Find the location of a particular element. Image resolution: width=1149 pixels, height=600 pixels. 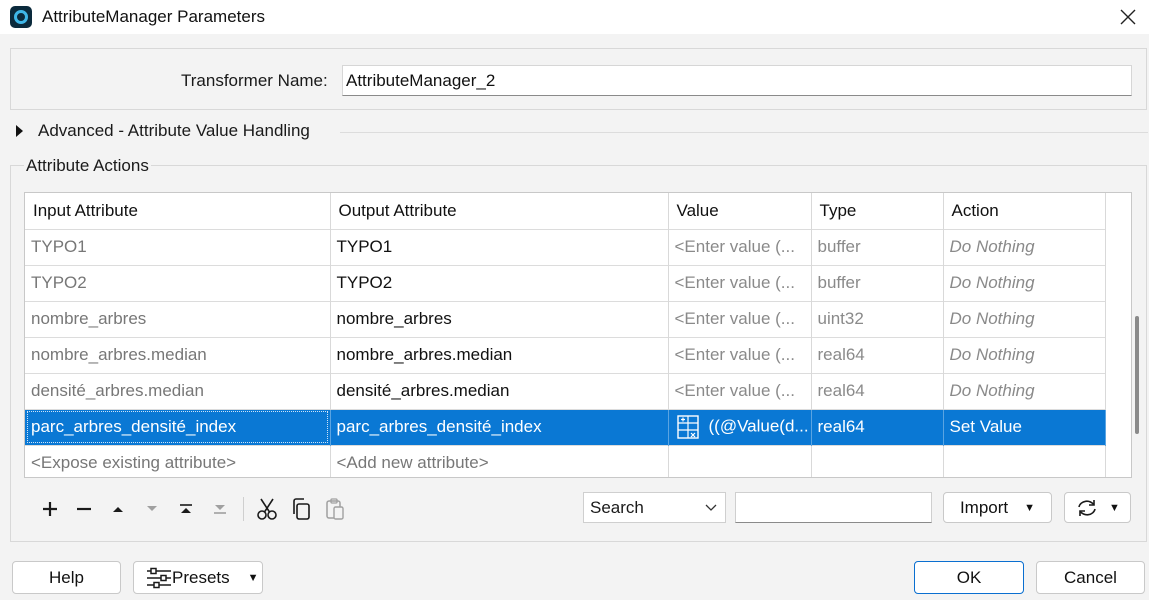

column-header-input: Input Attribute is located at coordinates (178, 211).